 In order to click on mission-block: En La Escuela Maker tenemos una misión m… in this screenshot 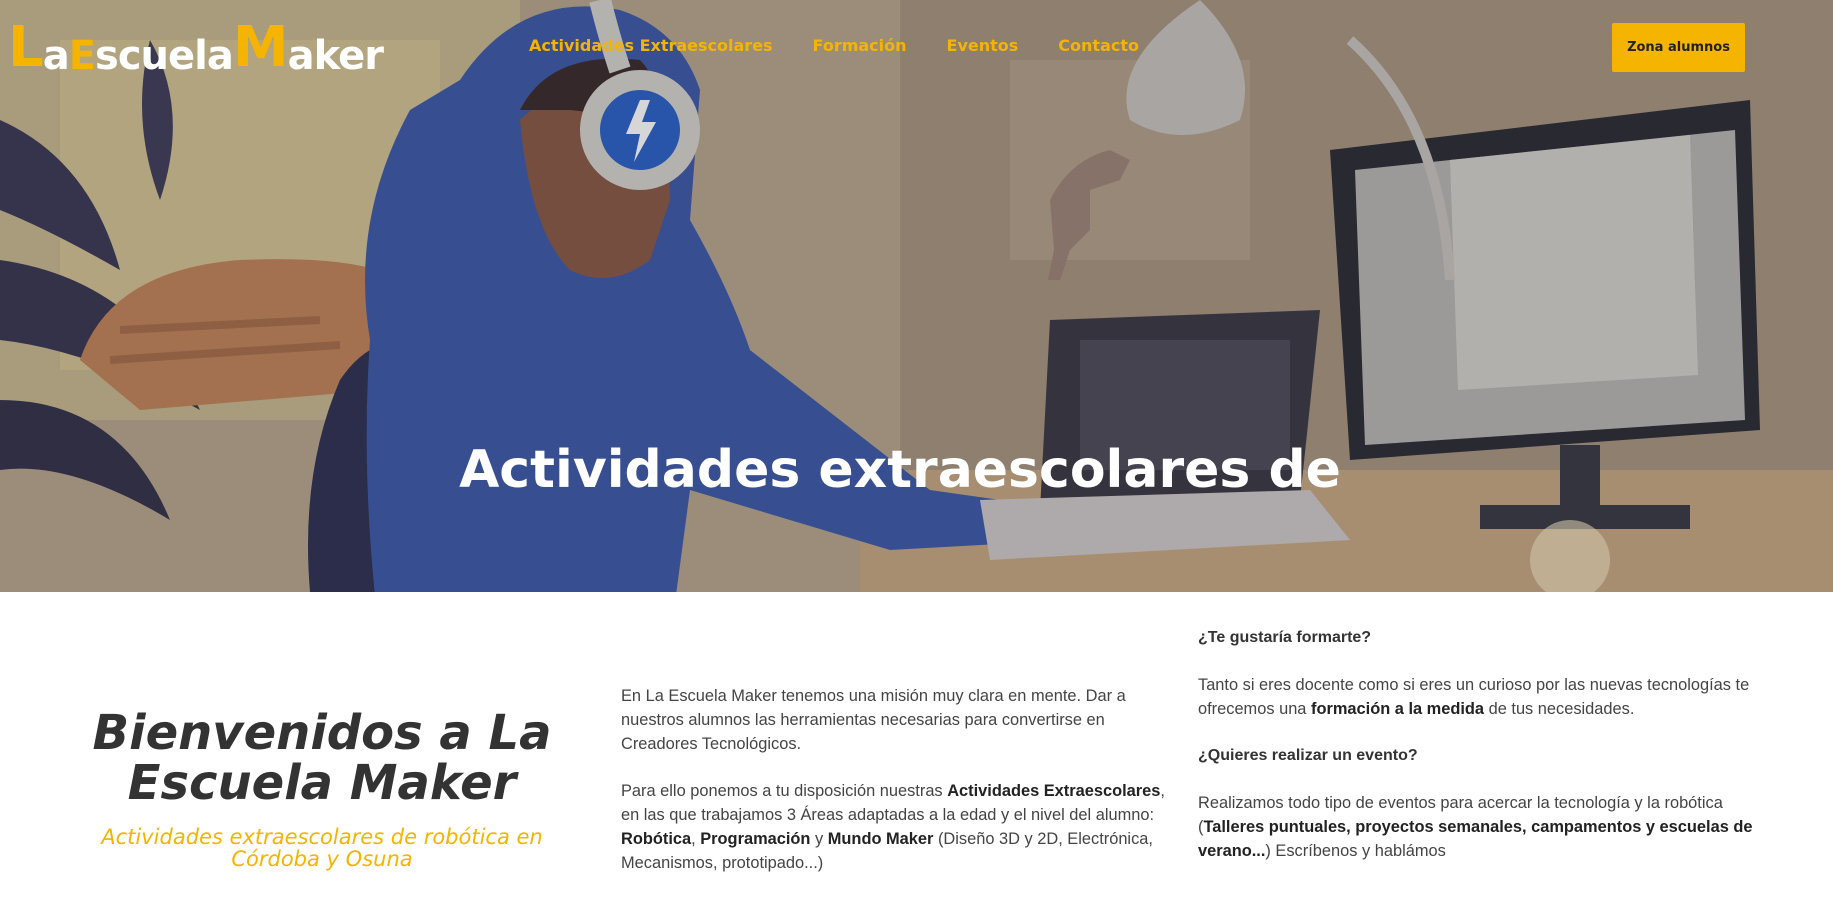, I will do `click(898, 779)`.